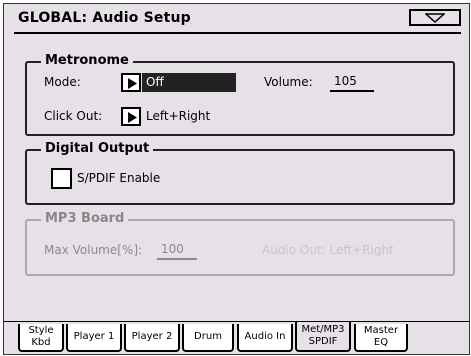 The image size is (471, 356). I want to click on tab-label-line1: Player 1, so click(94, 336).